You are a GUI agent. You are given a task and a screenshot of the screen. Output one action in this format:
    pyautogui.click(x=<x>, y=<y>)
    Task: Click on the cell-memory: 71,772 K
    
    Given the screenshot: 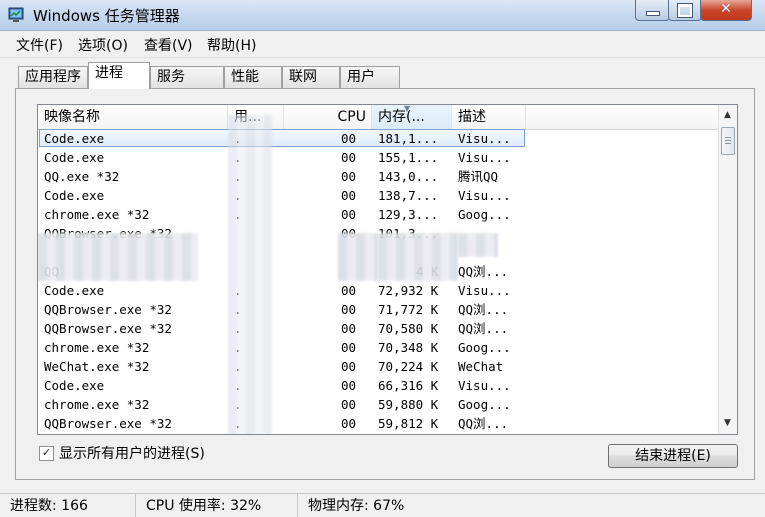 What is the action you would take?
    pyautogui.click(x=408, y=309)
    